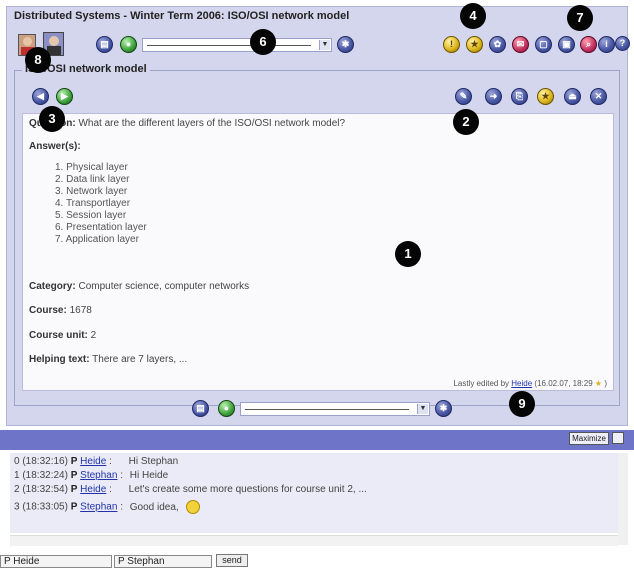 The height and width of the screenshot is (568, 634). I want to click on answer-item: 3. Network layer, so click(91, 191).